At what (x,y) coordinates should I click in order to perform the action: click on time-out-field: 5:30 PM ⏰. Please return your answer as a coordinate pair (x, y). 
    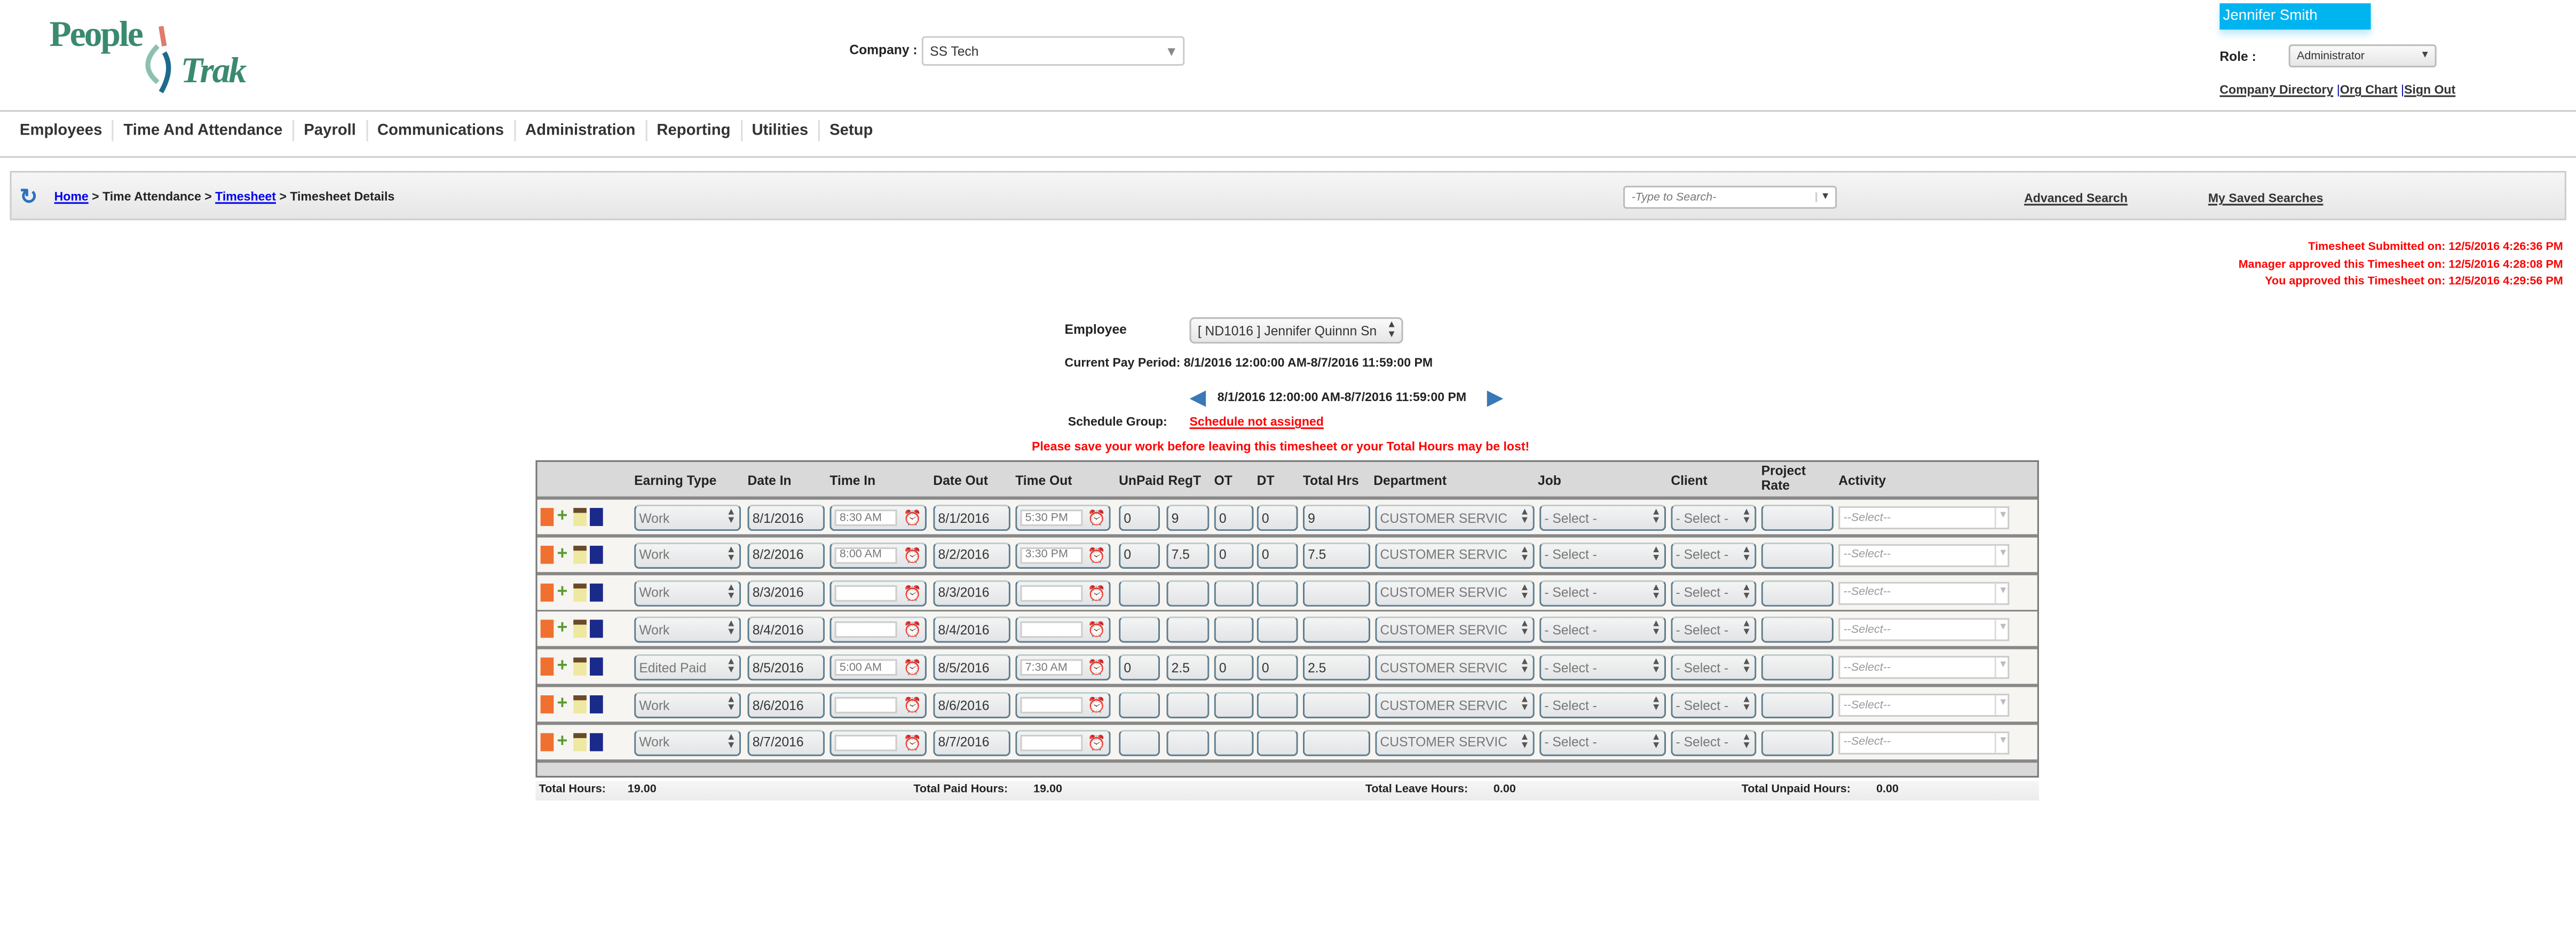
    Looking at the image, I should click on (1063, 518).